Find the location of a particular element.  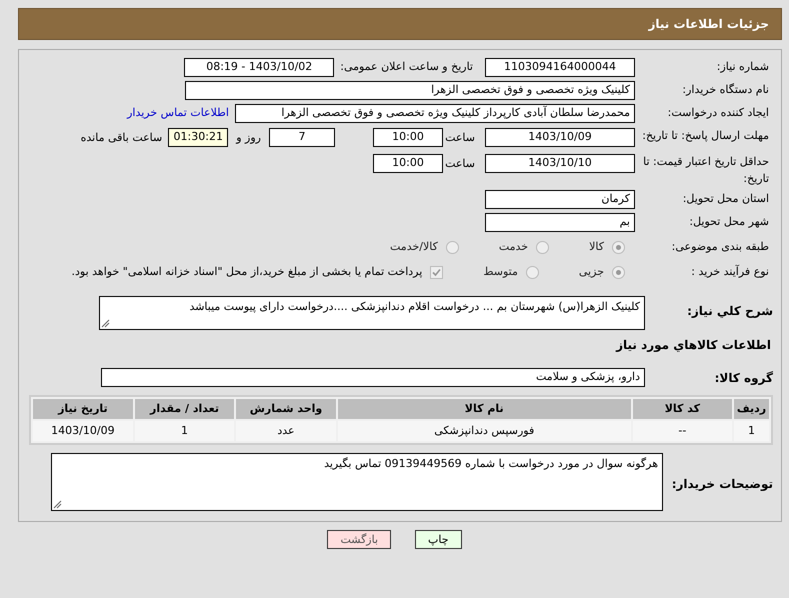

table-cell: فورسپس دندانپزشکی is located at coordinates (484, 431).